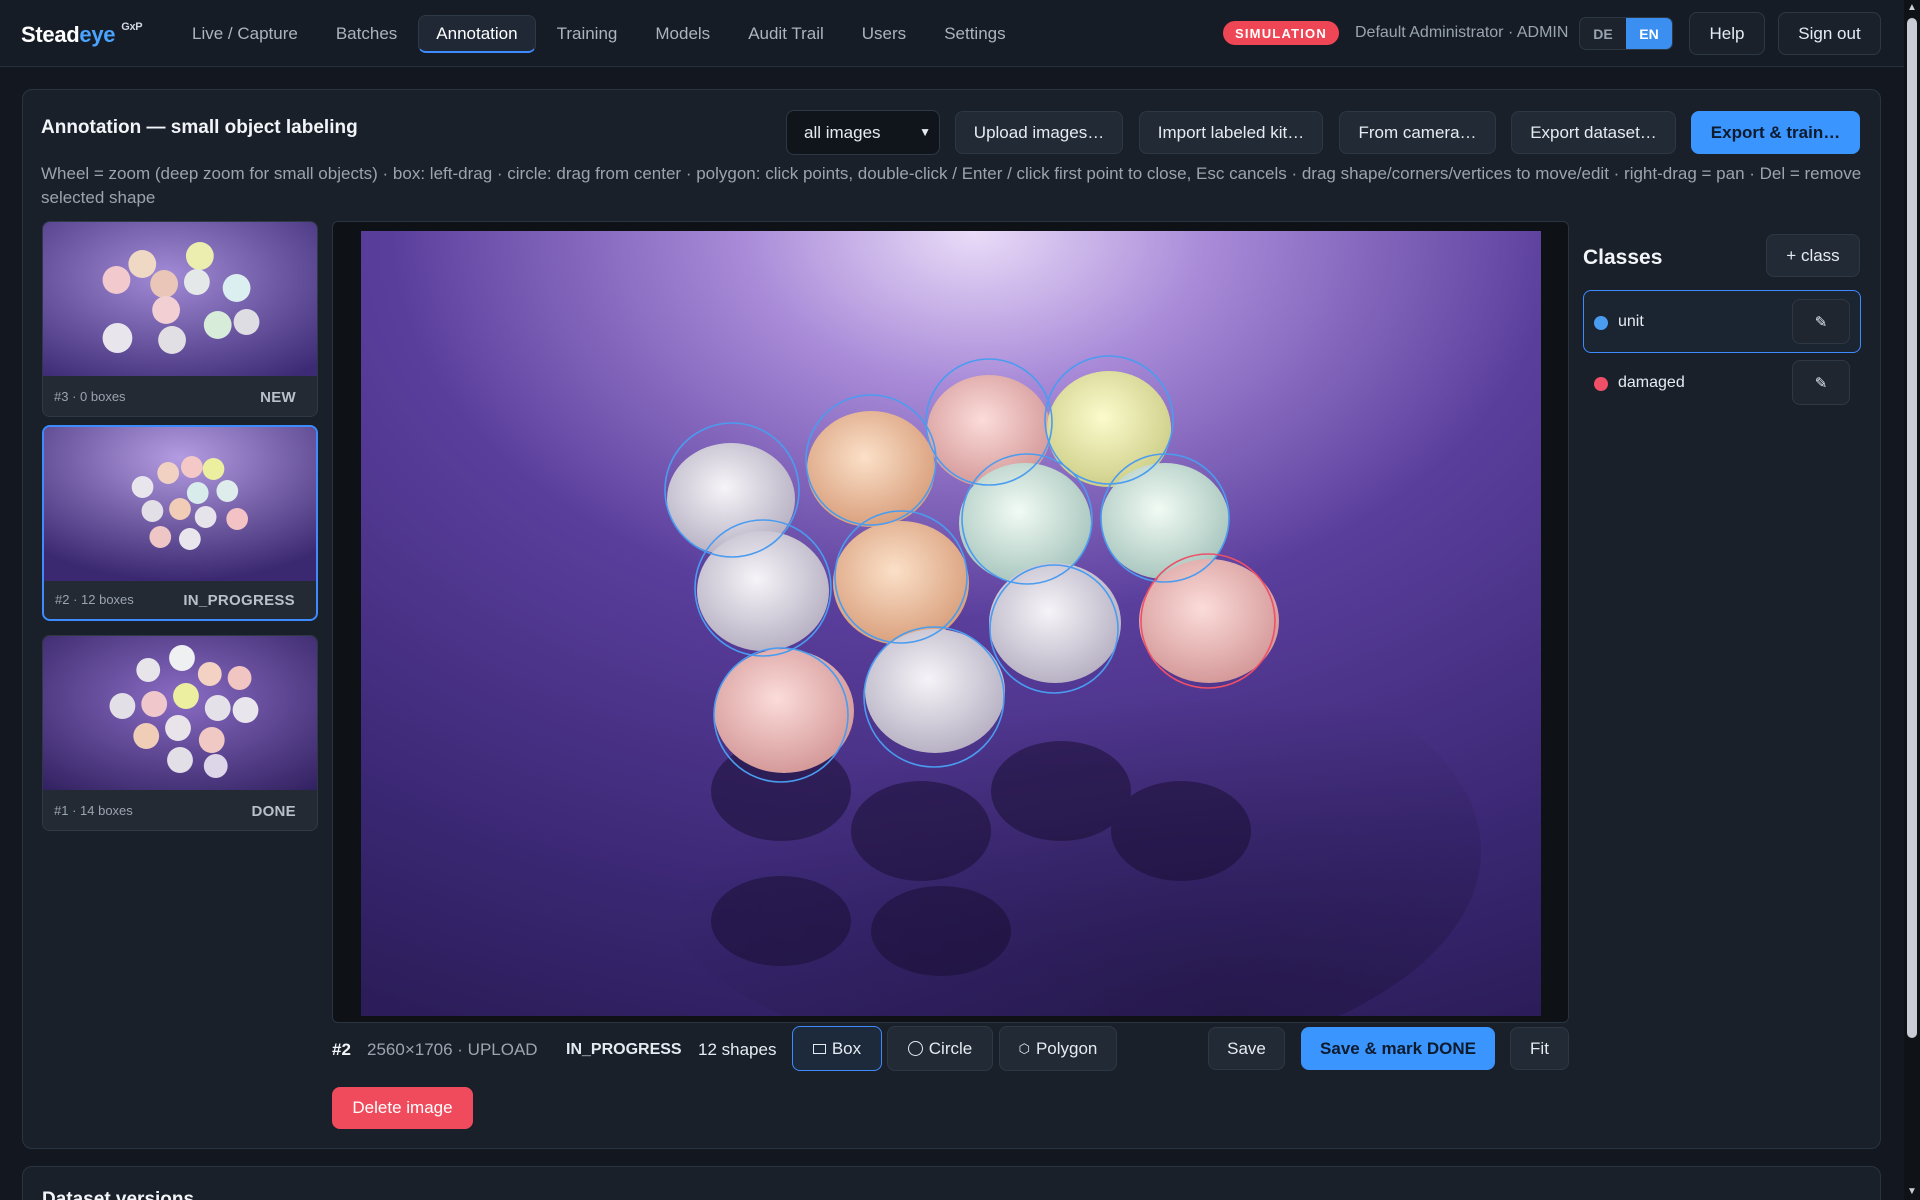 The height and width of the screenshot is (1200, 1920). I want to click on current-image-id: #2, so click(341, 1049).